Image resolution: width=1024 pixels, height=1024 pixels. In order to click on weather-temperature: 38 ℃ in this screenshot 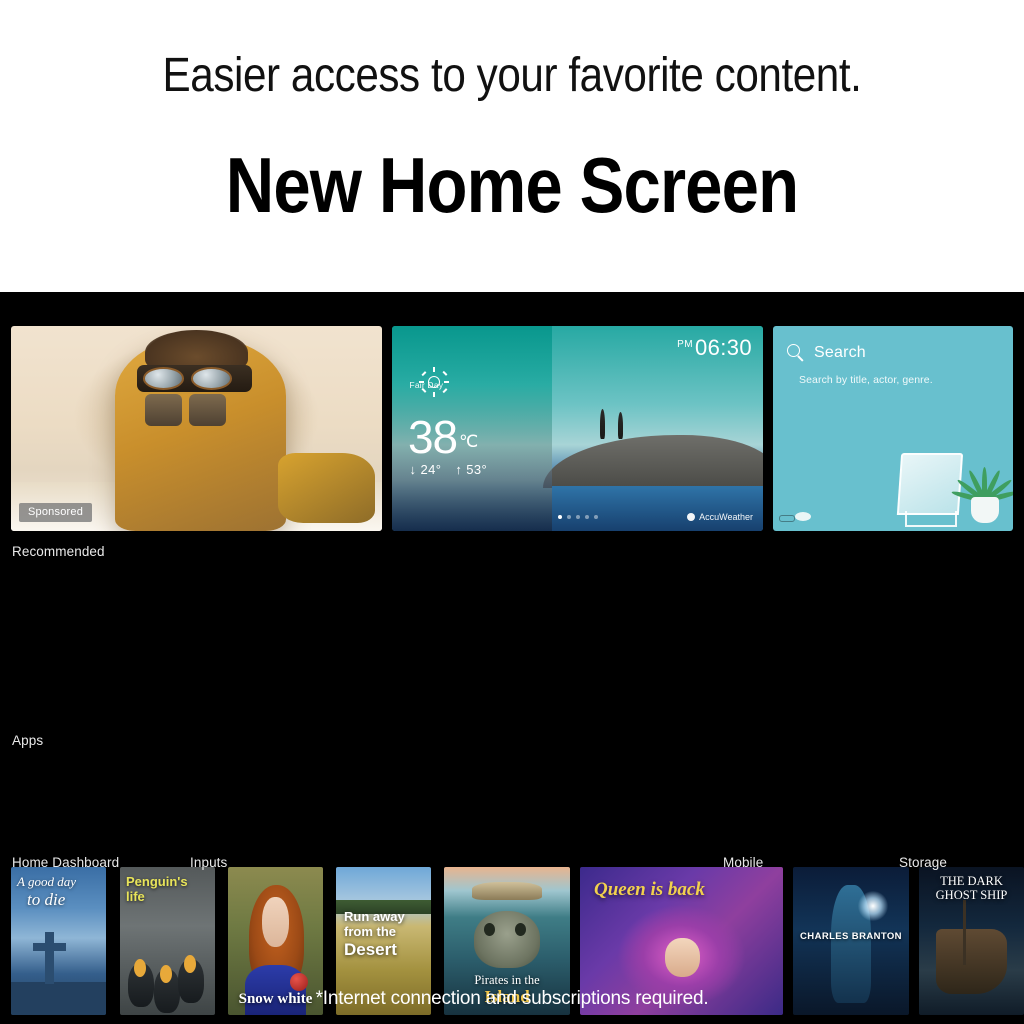, I will do `click(442, 437)`.